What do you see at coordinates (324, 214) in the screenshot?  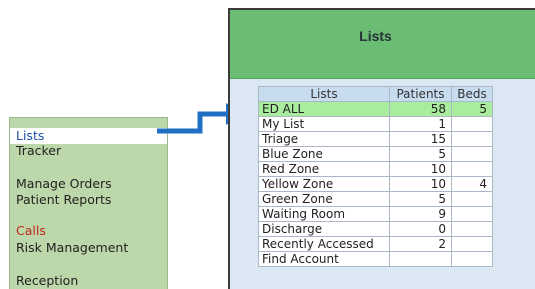 I see `list-name: Waiting Room` at bounding box center [324, 214].